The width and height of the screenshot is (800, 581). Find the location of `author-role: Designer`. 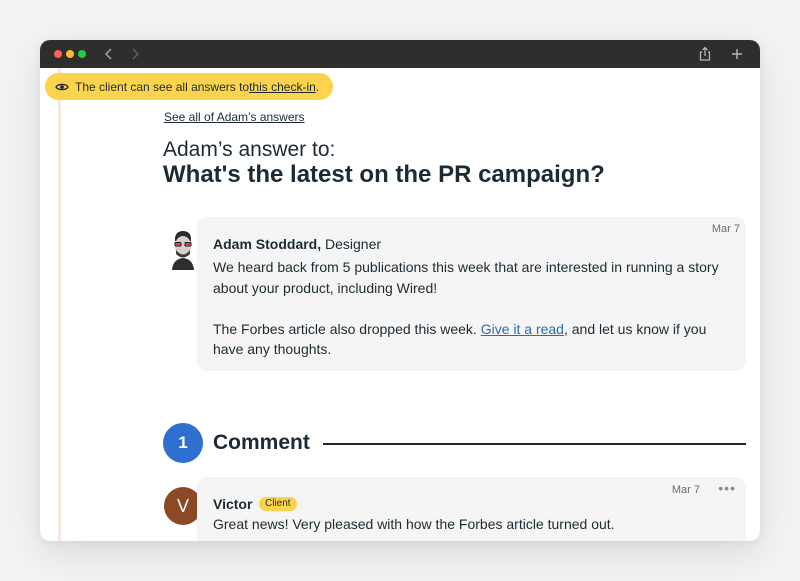

author-role: Designer is located at coordinates (351, 244).